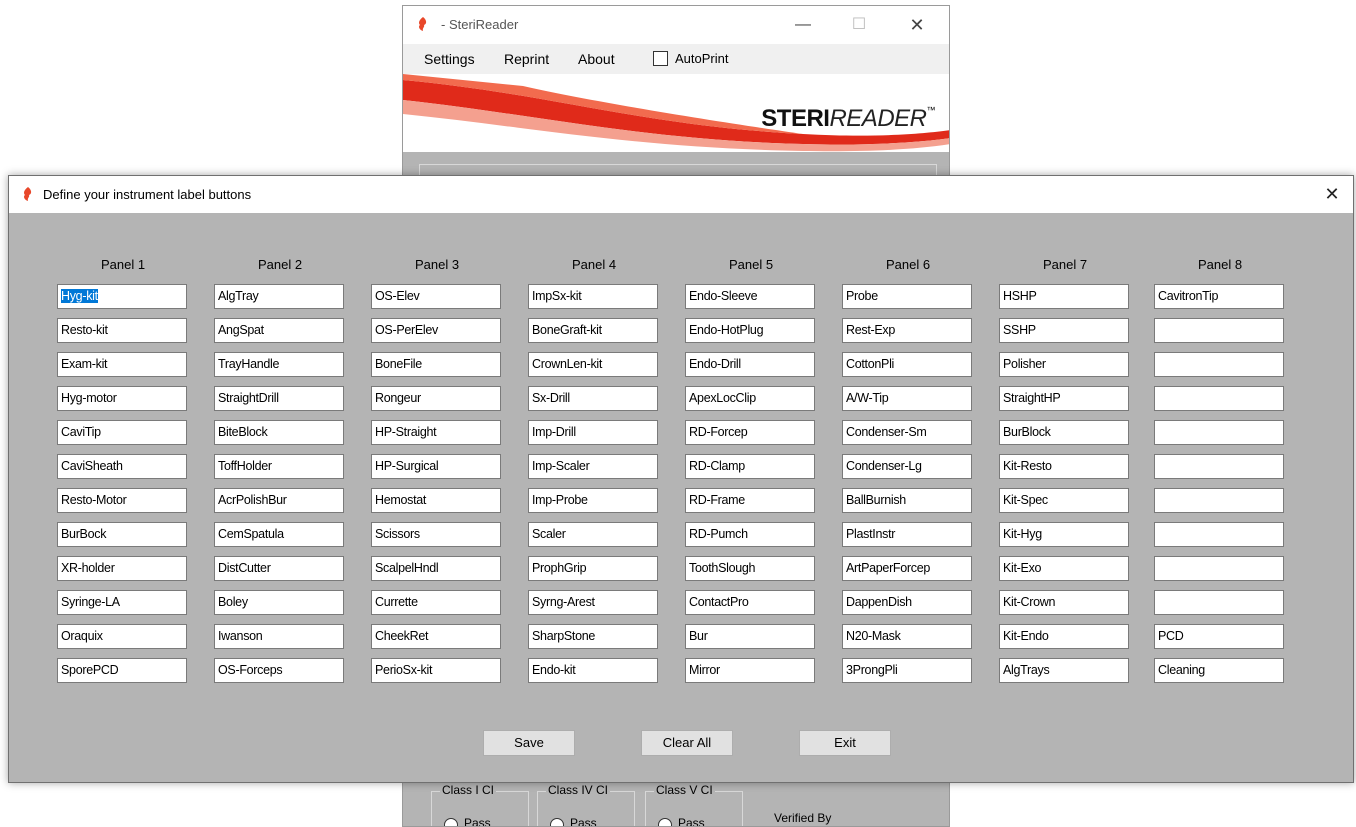  What do you see at coordinates (279, 398) in the screenshot?
I see `label-field: StraightDrill` at bounding box center [279, 398].